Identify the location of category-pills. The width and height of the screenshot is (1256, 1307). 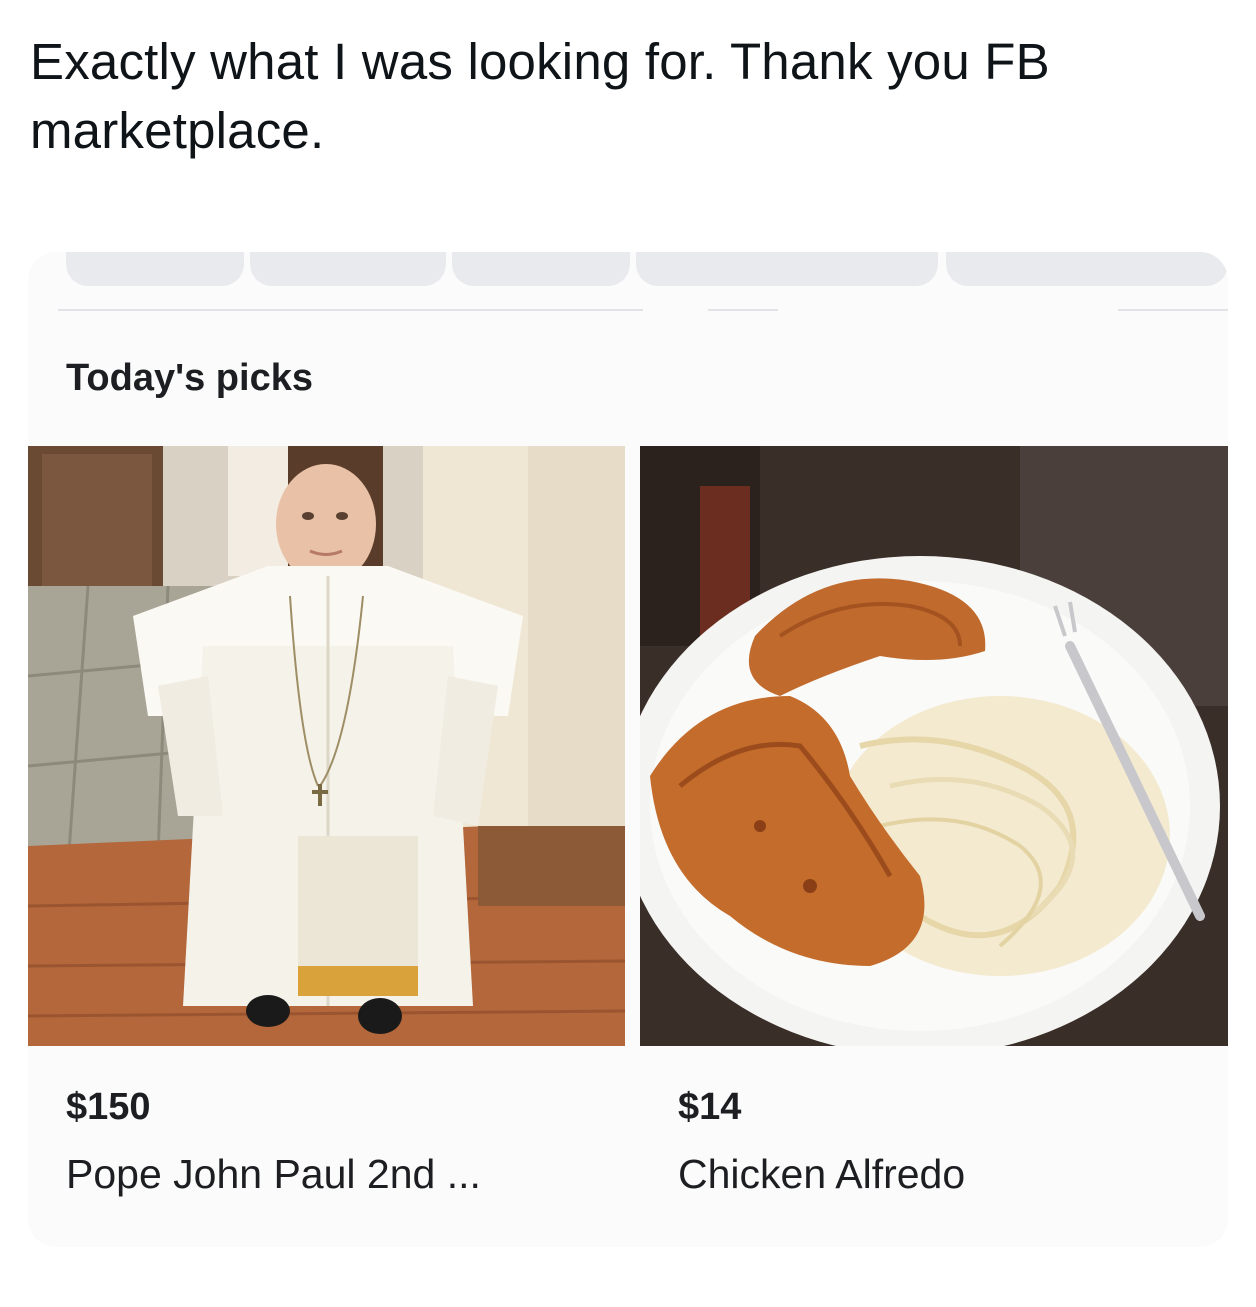
(628, 271).